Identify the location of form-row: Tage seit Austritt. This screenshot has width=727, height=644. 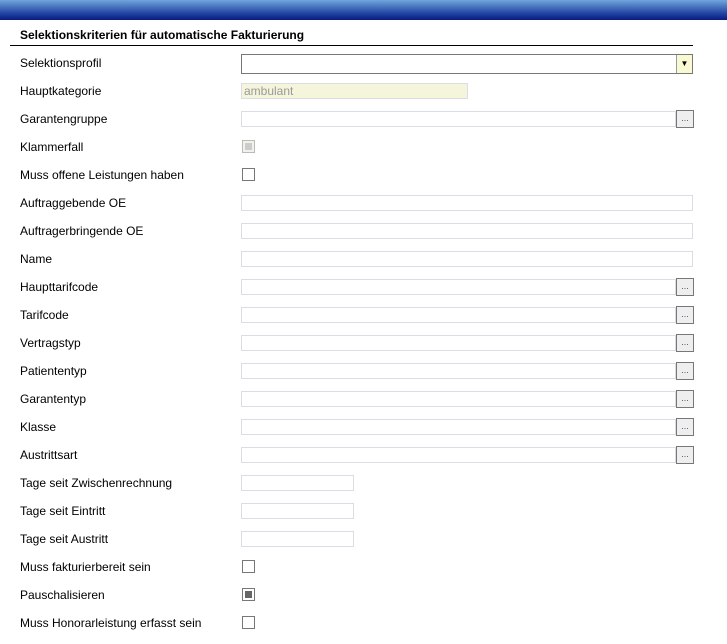
(363, 539).